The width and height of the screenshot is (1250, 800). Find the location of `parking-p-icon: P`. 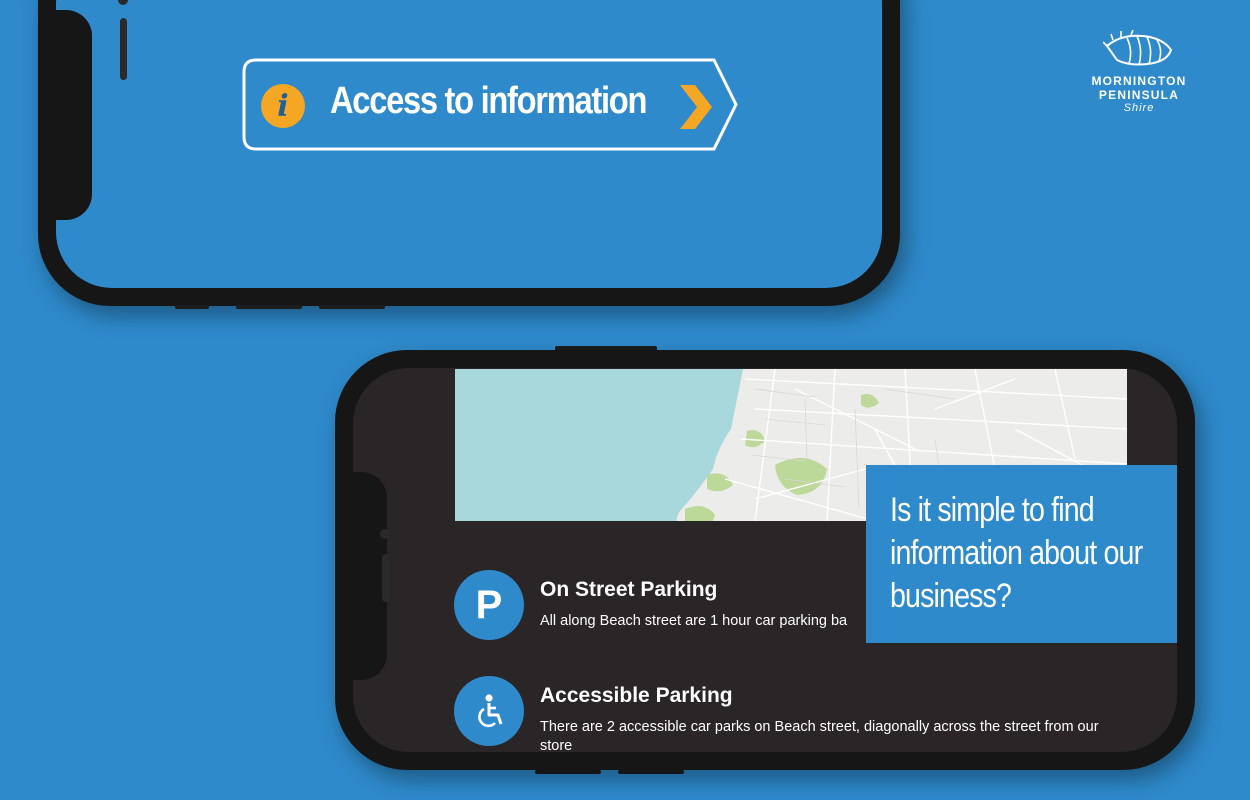

parking-p-icon: P is located at coordinates (489, 605).